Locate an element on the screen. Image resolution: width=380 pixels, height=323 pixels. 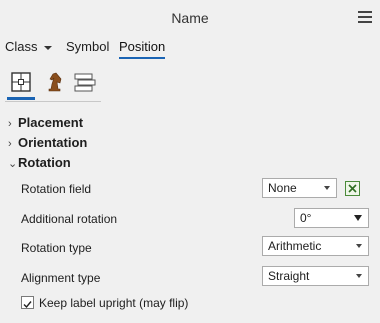
section-placement-label: Placement is located at coordinates (51, 122).